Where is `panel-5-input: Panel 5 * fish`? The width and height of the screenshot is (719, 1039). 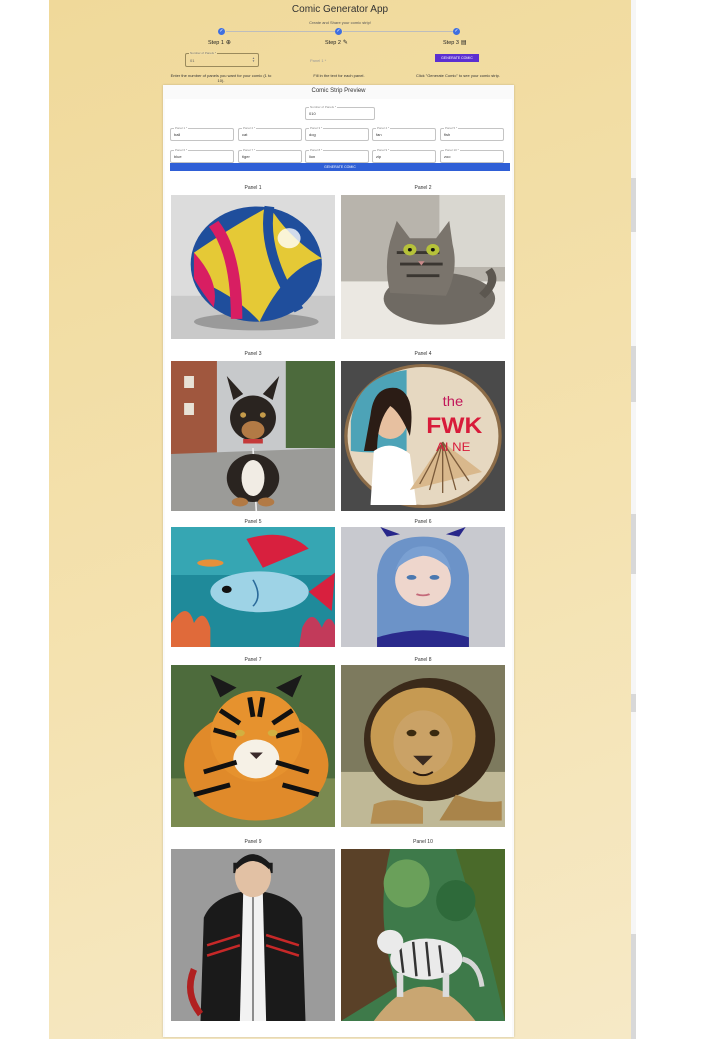
panel-5-input: Panel 5 * fish is located at coordinates (472, 133).